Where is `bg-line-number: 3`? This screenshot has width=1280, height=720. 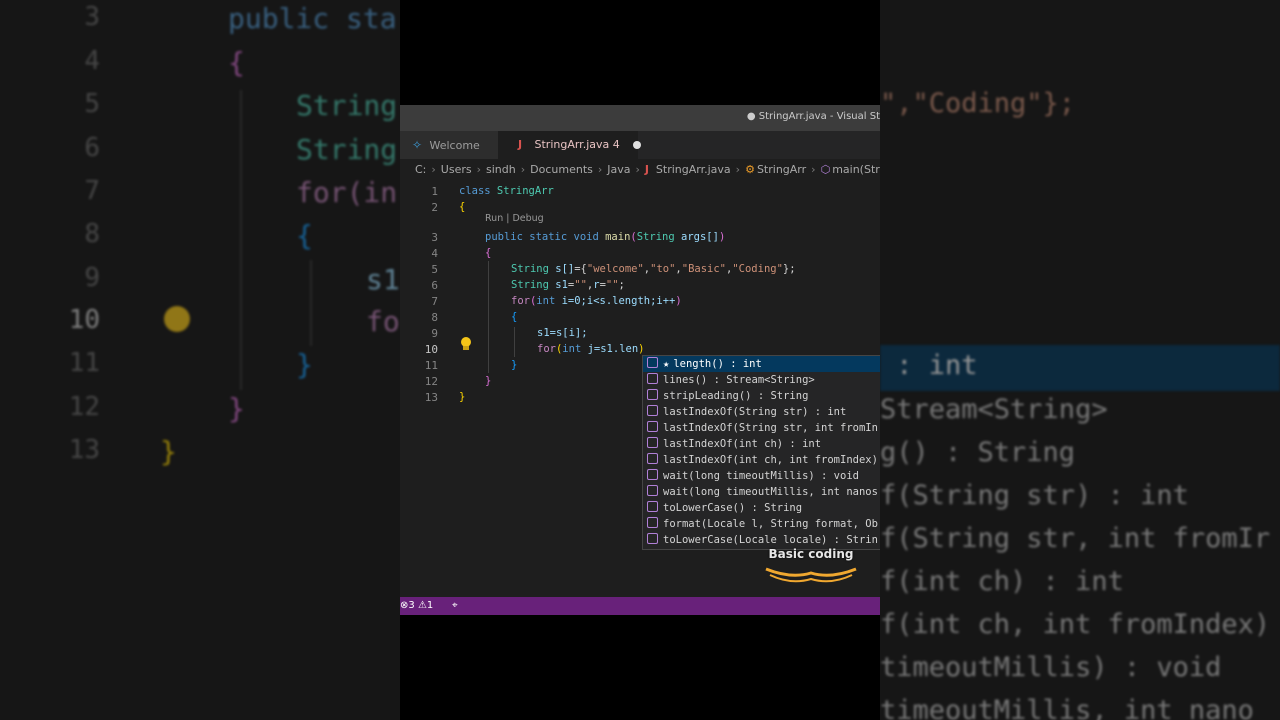 bg-line-number: 3 is located at coordinates (92, 17).